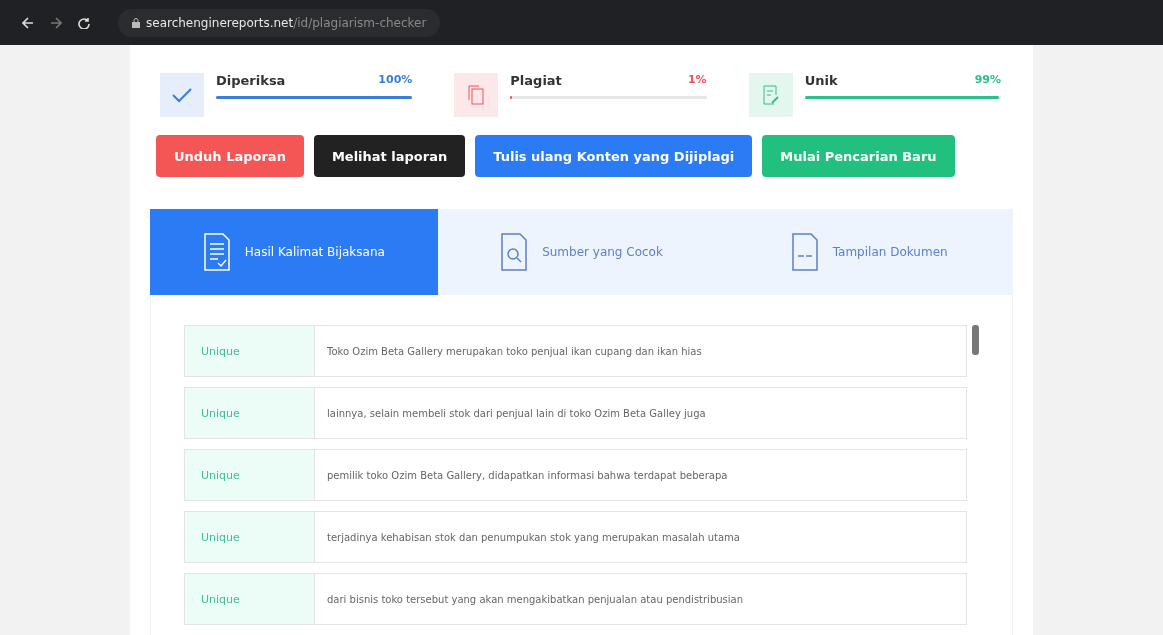 The image size is (1163, 635). Describe the element at coordinates (536, 80) in the screenshot. I see `stat-label: Plagiat` at that location.